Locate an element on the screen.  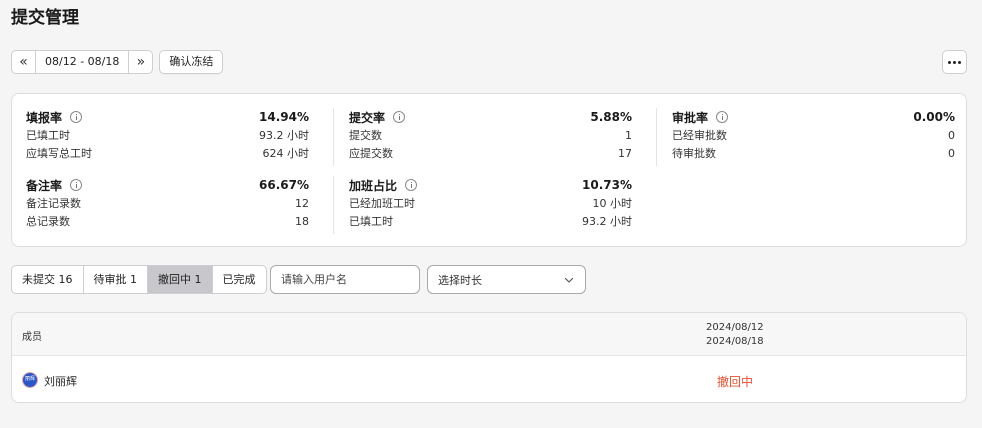
stat-row-value: 12 is located at coordinates (302, 203).